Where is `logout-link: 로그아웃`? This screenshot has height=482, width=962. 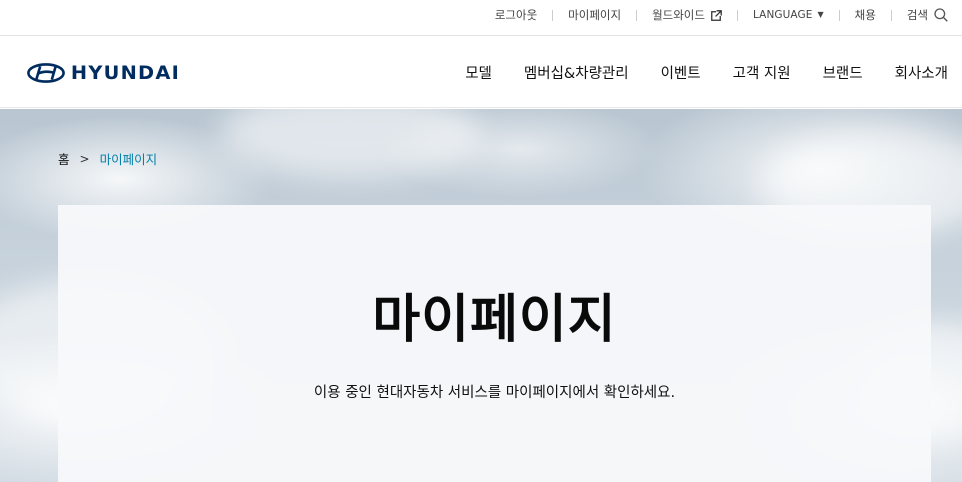 logout-link: 로그아웃 is located at coordinates (516, 15).